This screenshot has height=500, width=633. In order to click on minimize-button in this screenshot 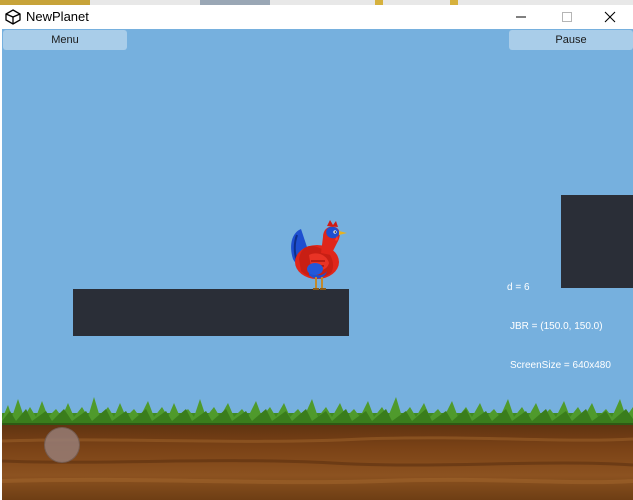, I will do `click(521, 17)`.